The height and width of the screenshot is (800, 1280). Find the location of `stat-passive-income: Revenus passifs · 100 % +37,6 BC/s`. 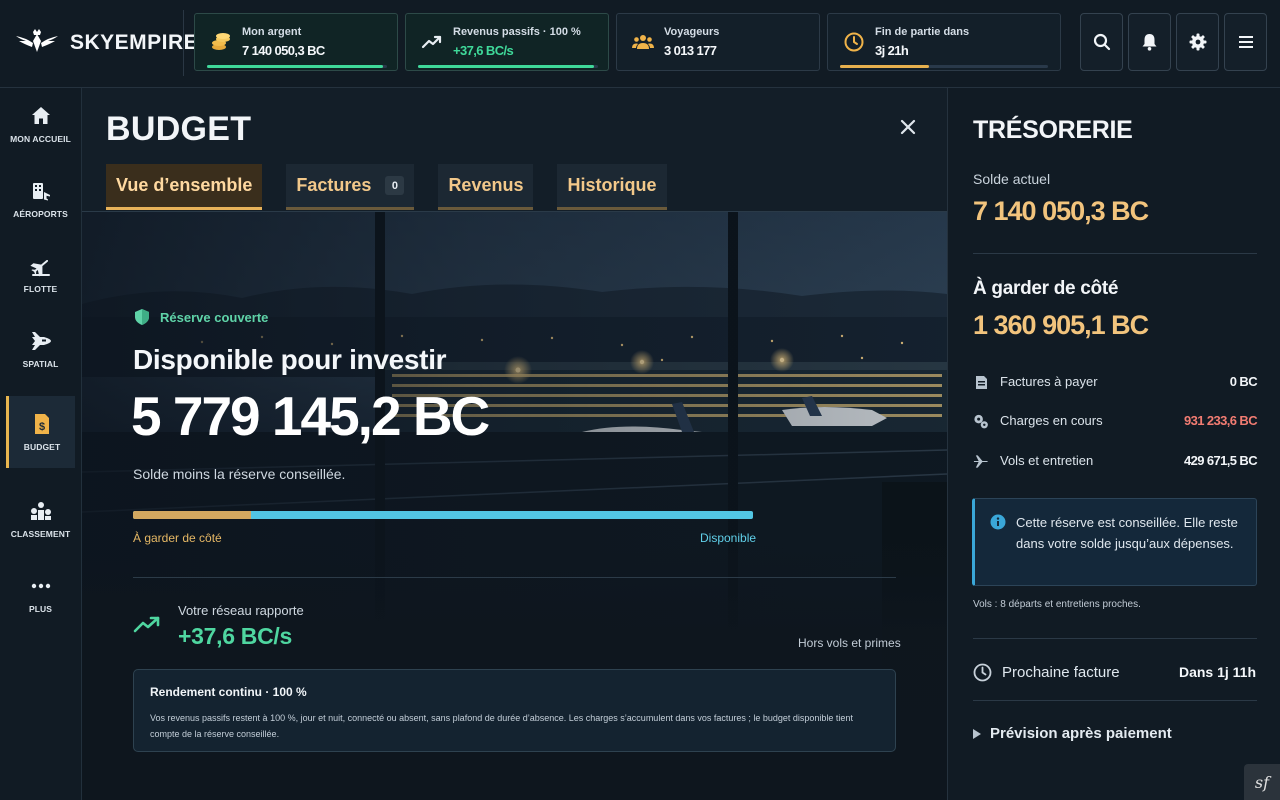

stat-passive-income: Revenus passifs · 100 % +37,6 BC/s is located at coordinates (507, 42).